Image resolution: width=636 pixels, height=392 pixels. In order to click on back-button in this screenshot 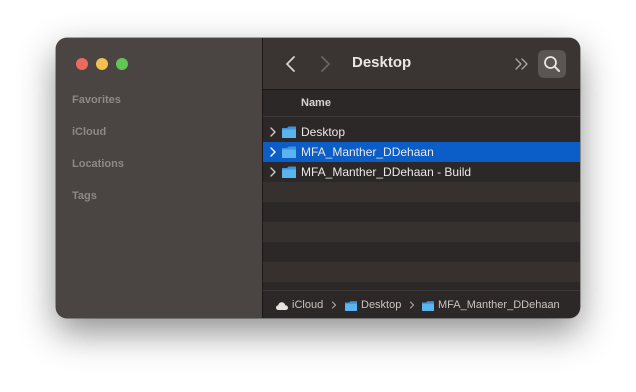, I will do `click(291, 64)`.